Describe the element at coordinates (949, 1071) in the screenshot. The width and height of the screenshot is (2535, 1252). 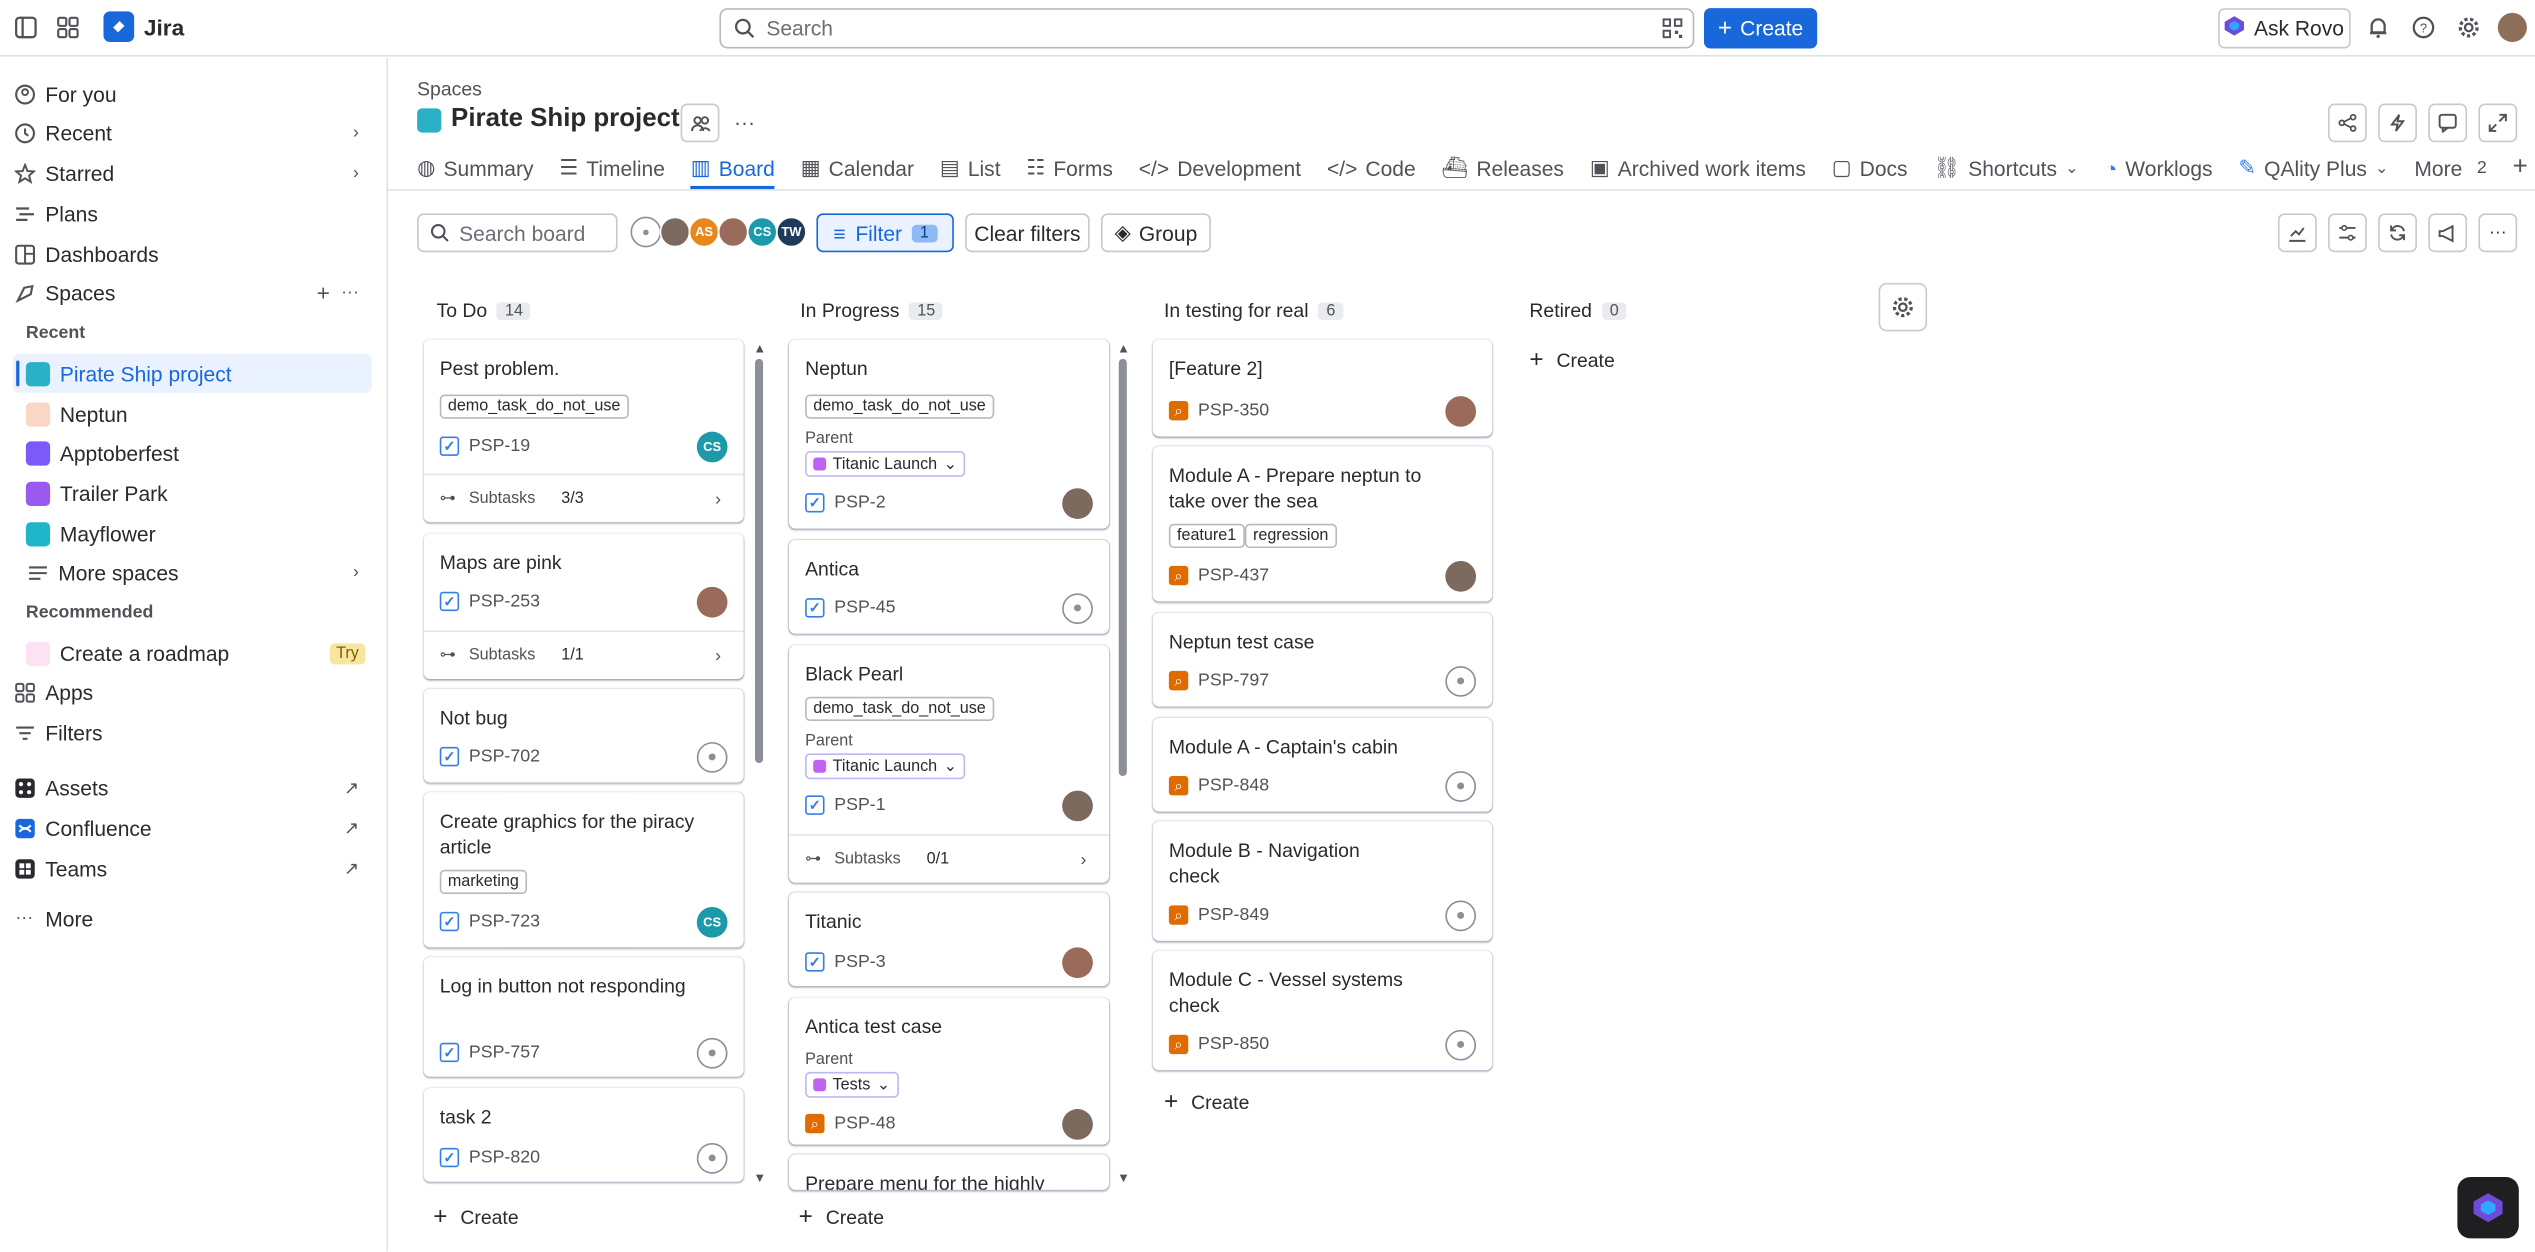
I see `issue-card: Antica test case Parent Tests ⌄ ⌕ PSP-48` at that location.